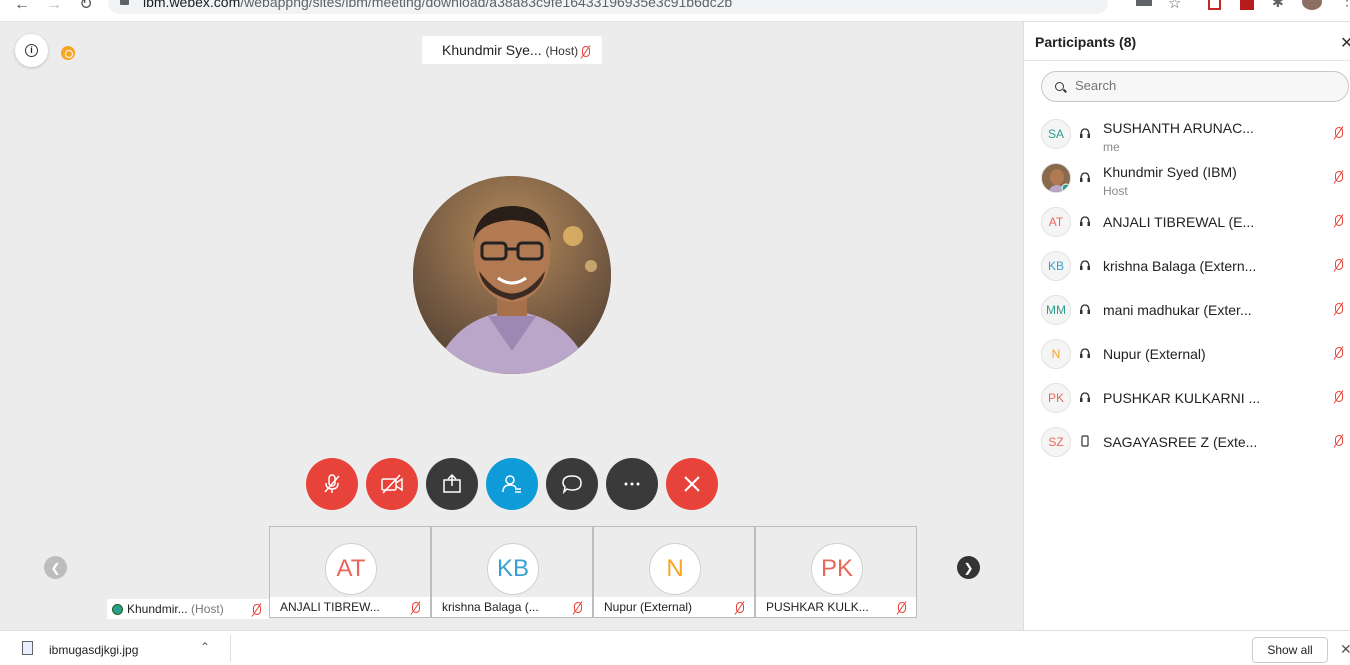 The width and height of the screenshot is (1350, 665). I want to click on participant-photo, so click(1056, 178).